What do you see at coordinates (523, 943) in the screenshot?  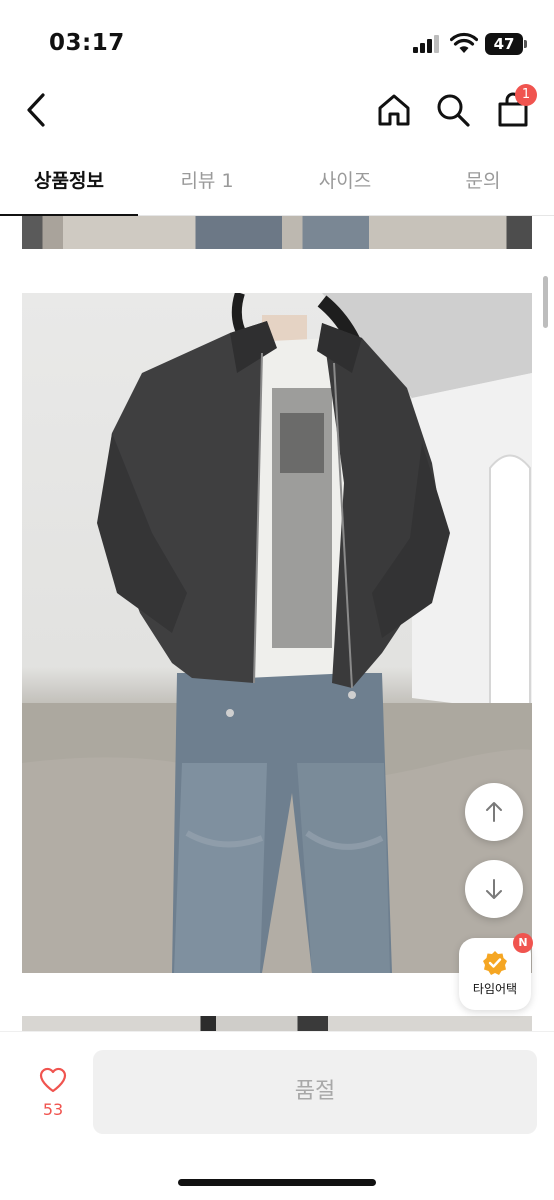 I see `new-badge: N` at bounding box center [523, 943].